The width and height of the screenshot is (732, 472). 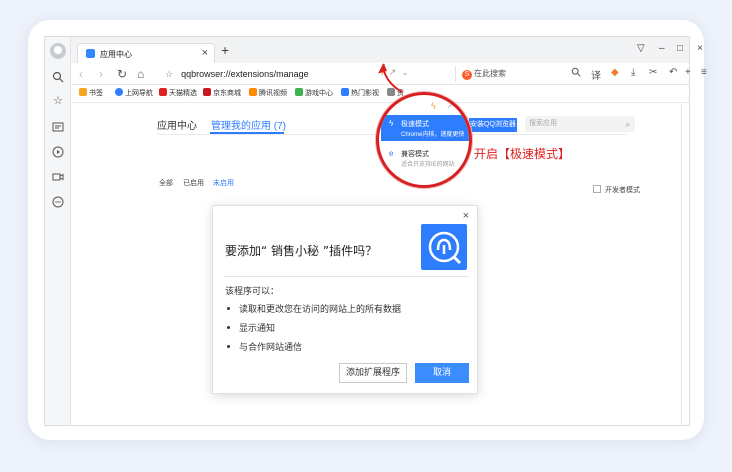 I want to click on filter-disabled: 未启用, so click(x=223, y=183).